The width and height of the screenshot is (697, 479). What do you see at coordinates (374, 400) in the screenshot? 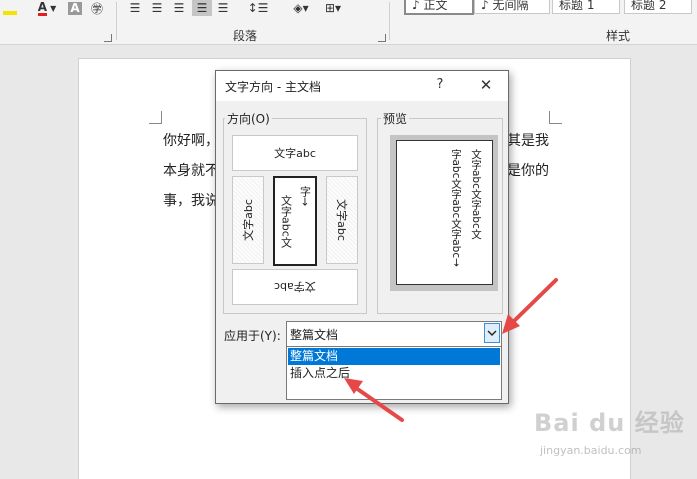
I see `arrow-to-after-insertion` at bounding box center [374, 400].